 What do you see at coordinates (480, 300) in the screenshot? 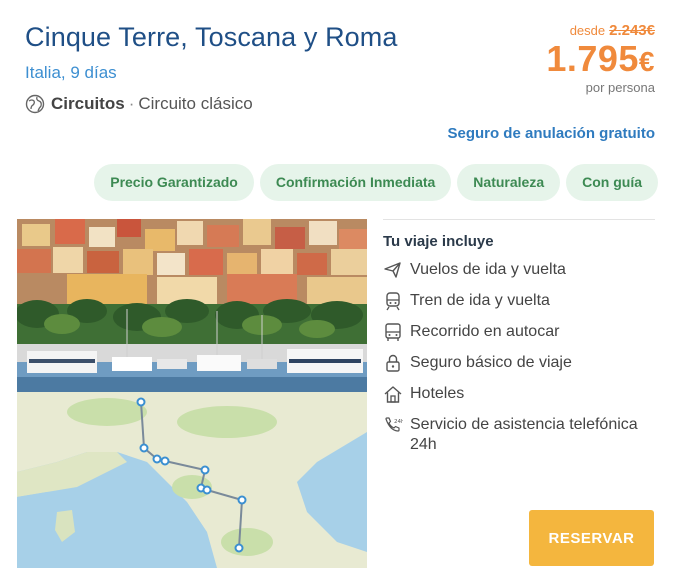
I see `include-item-label: Tren de ida y vuelta` at bounding box center [480, 300].